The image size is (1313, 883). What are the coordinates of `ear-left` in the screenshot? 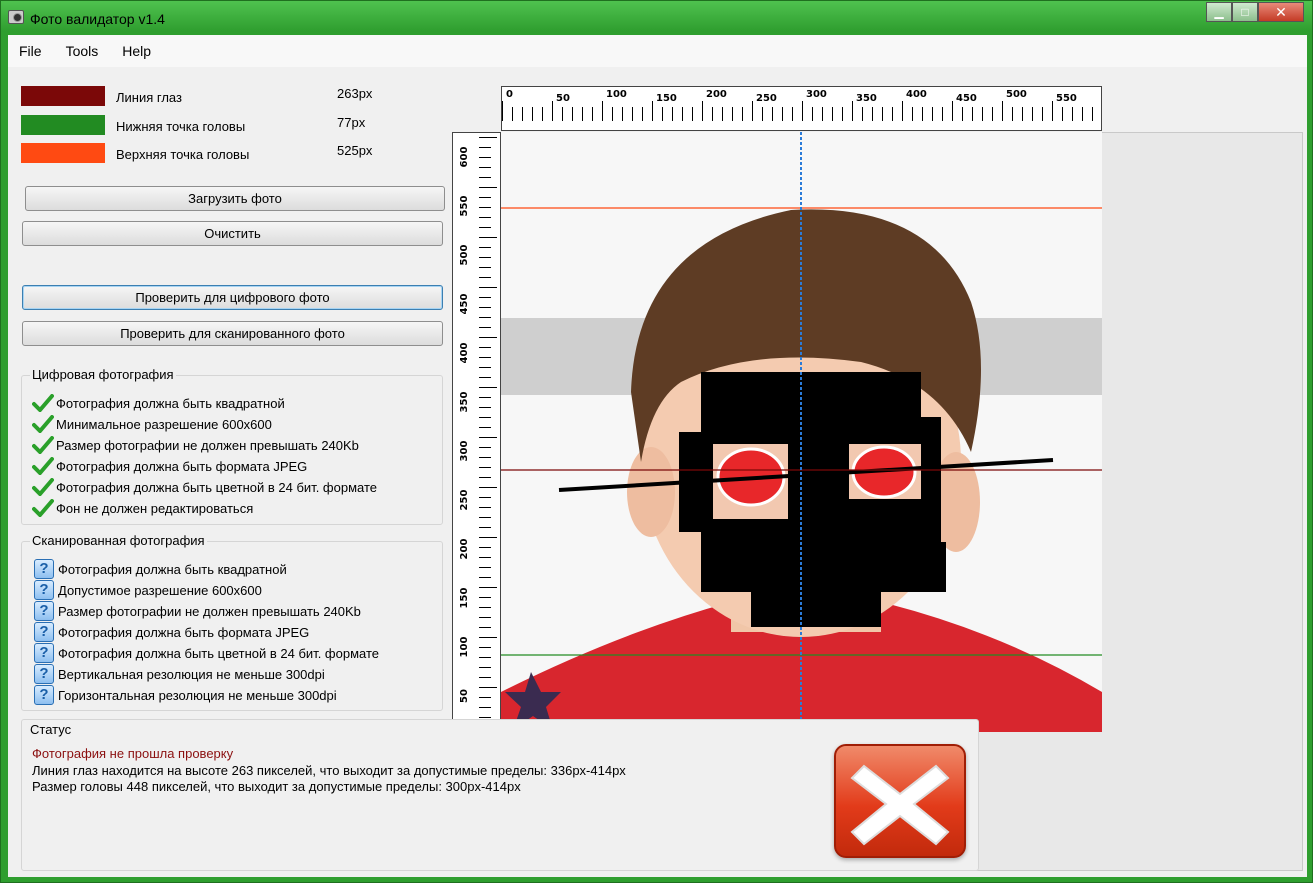 It's located at (651, 492).